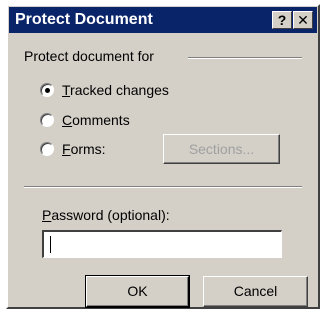 The width and height of the screenshot is (327, 315). Describe the element at coordinates (163, 187) in the screenshot. I see `separator` at that location.